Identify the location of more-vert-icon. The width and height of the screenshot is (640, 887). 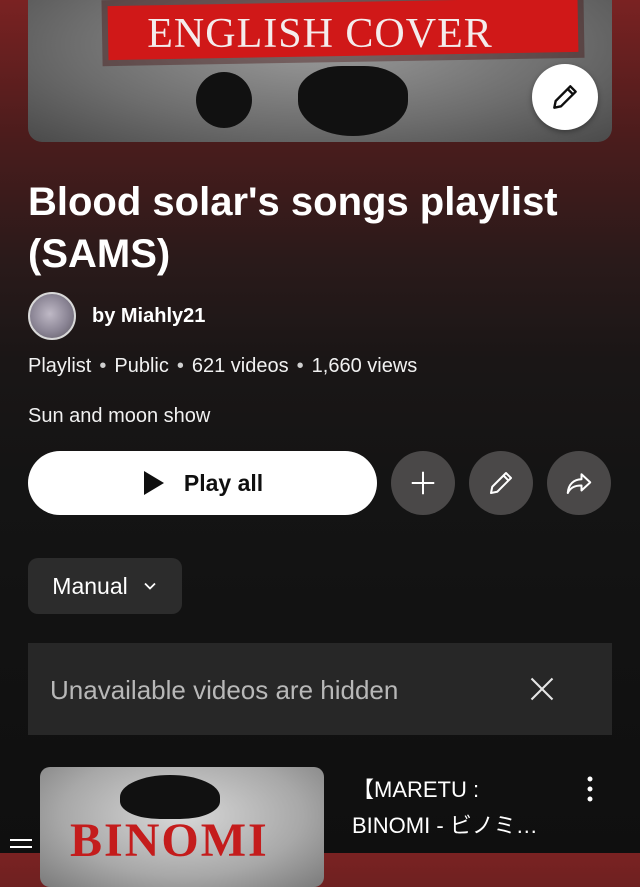
(590, 789).